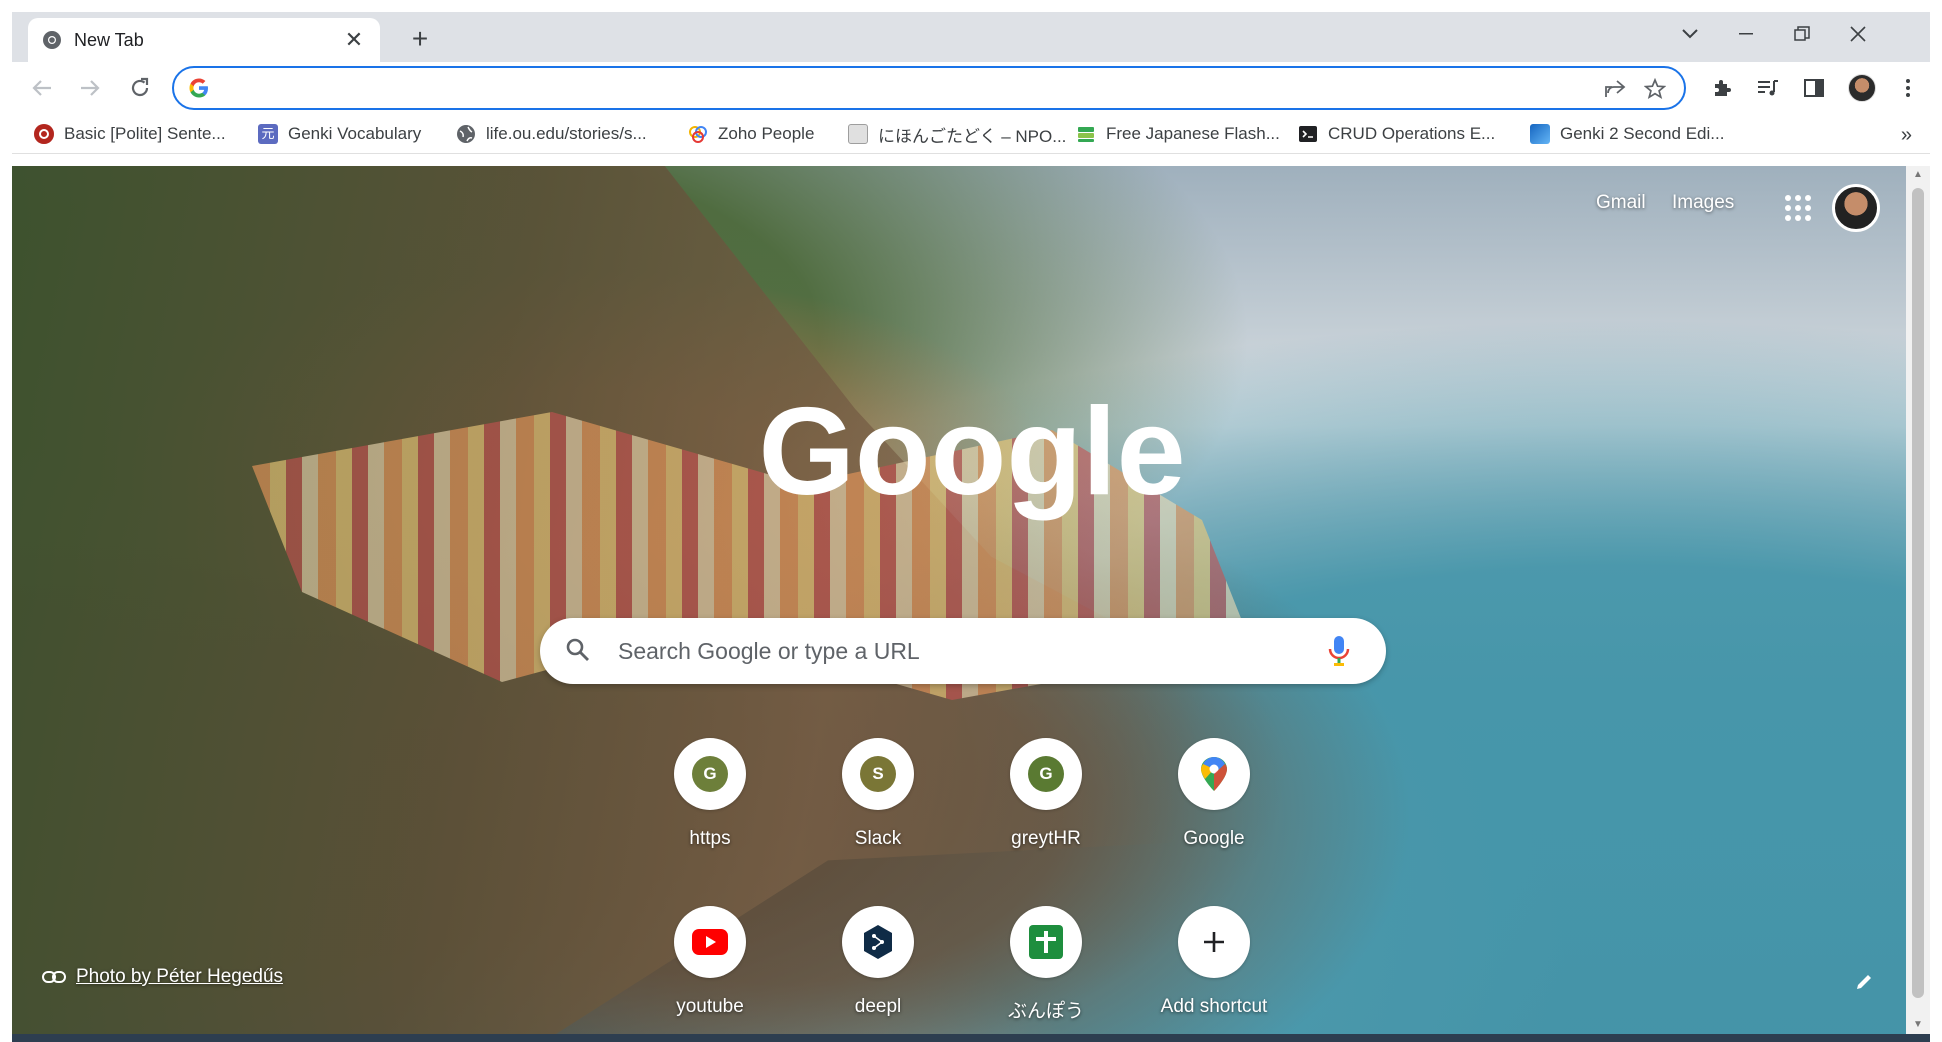  What do you see at coordinates (971, 457) in the screenshot?
I see `google-logo: Google` at bounding box center [971, 457].